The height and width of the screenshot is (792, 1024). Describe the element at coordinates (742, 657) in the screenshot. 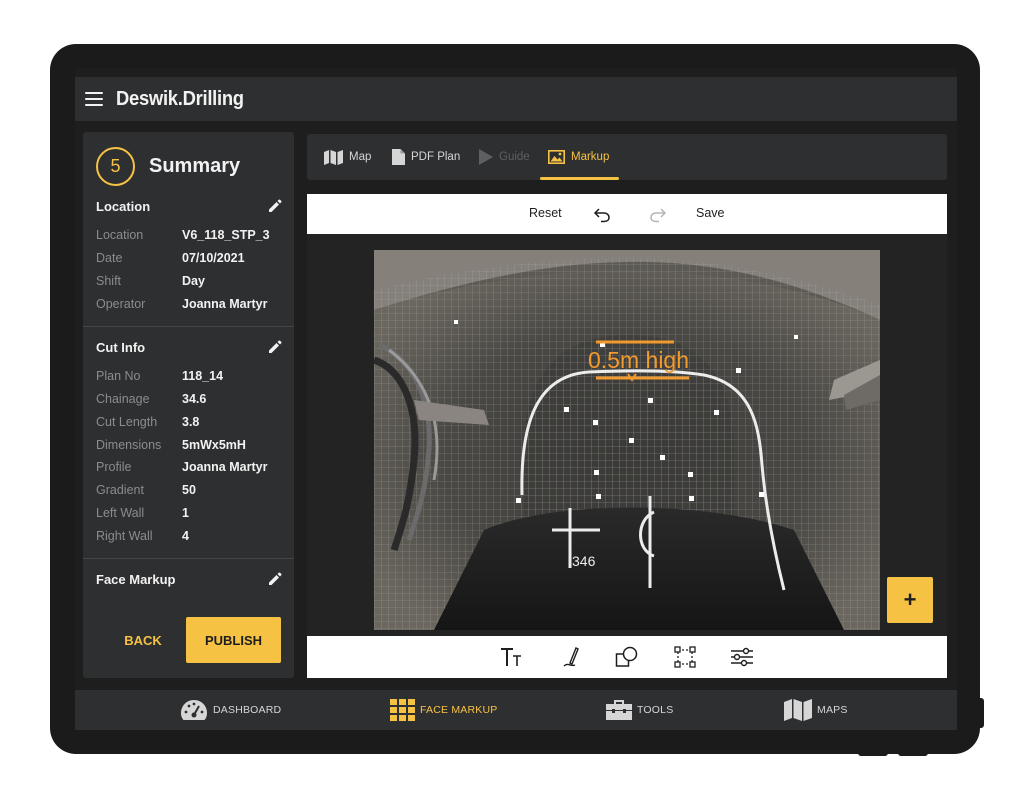

I see `adjust-tool-icon` at that location.